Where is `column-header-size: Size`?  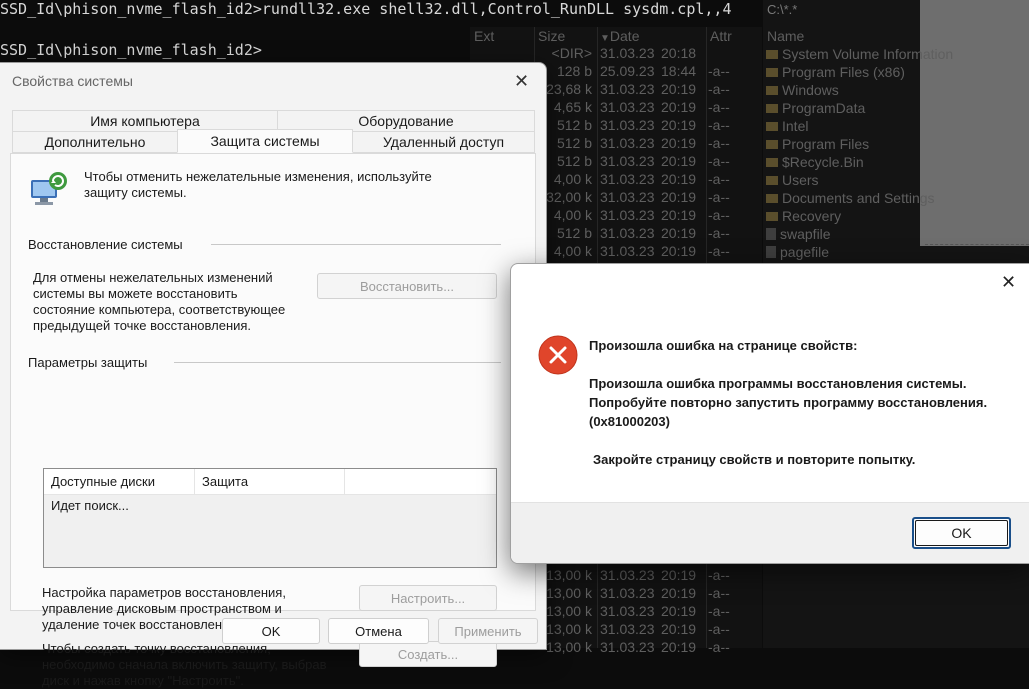 column-header-size: Size is located at coordinates (551, 36).